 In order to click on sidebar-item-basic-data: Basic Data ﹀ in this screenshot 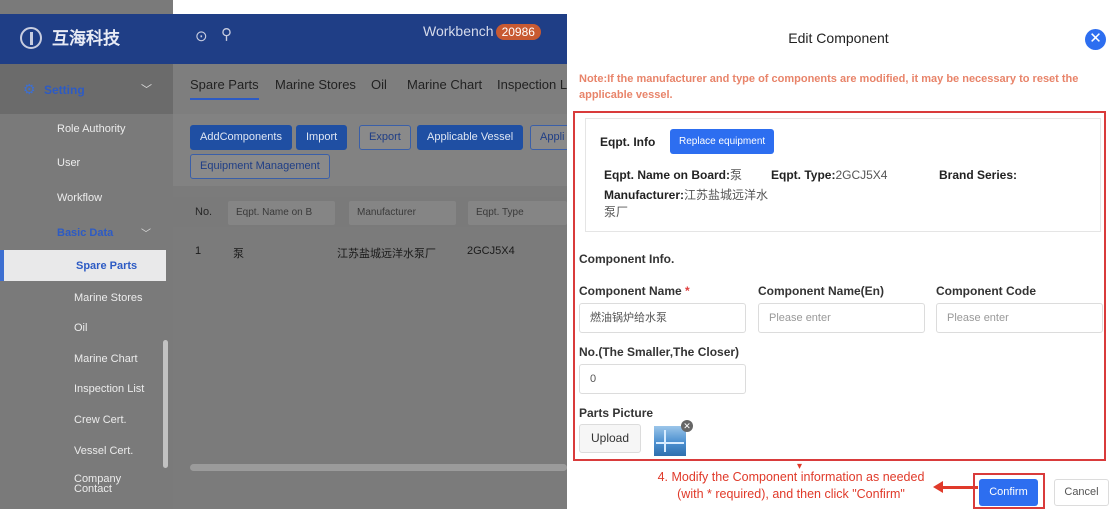, I will do `click(104, 233)`.